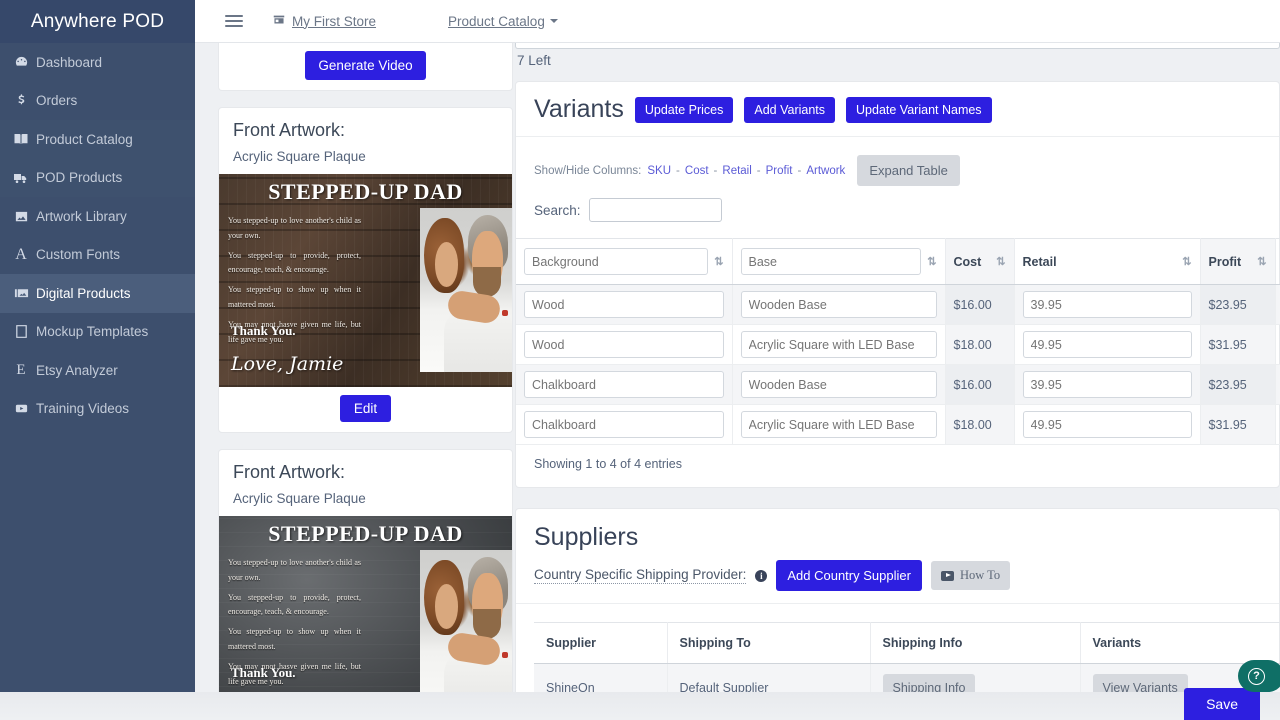 The height and width of the screenshot is (720, 1280). What do you see at coordinates (1238, 261) in the screenshot?
I see `column-header-profit: Profit ⇅` at bounding box center [1238, 261].